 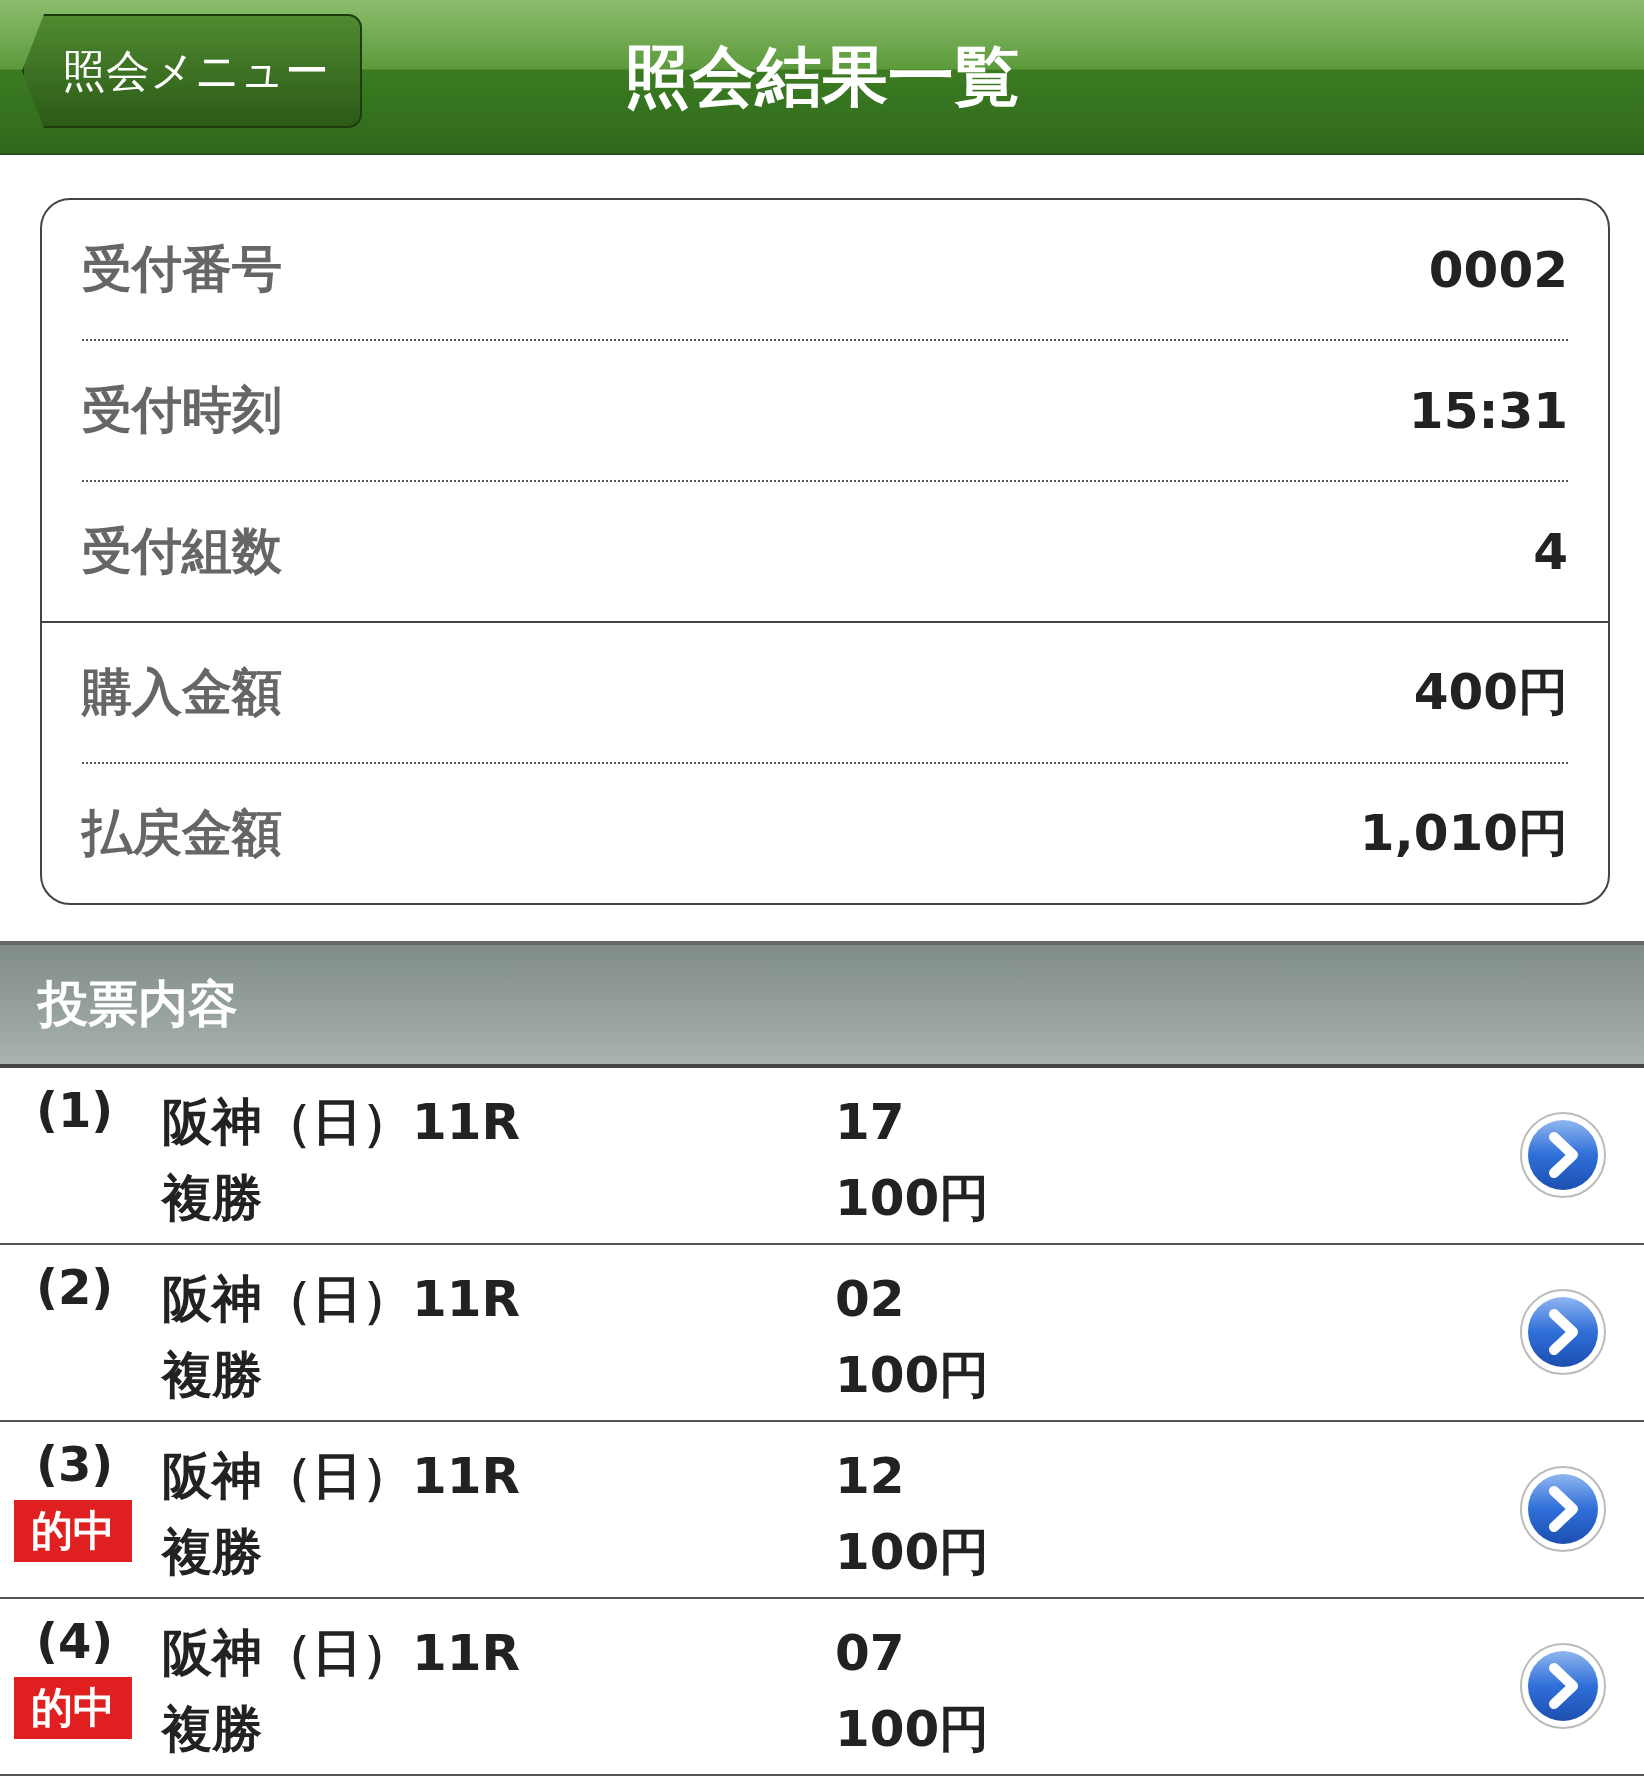 I want to click on bet-number: (1), so click(x=75, y=1110).